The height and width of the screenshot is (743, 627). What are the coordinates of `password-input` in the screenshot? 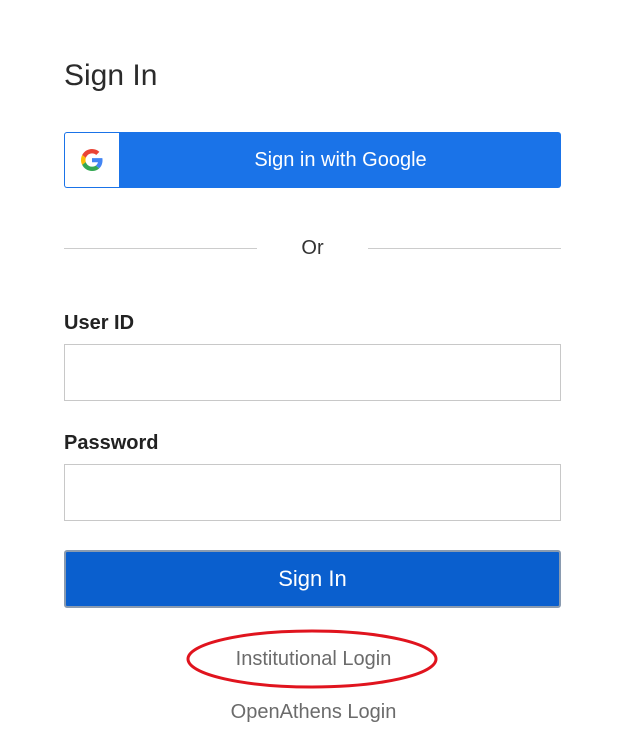 It's located at (312, 492).